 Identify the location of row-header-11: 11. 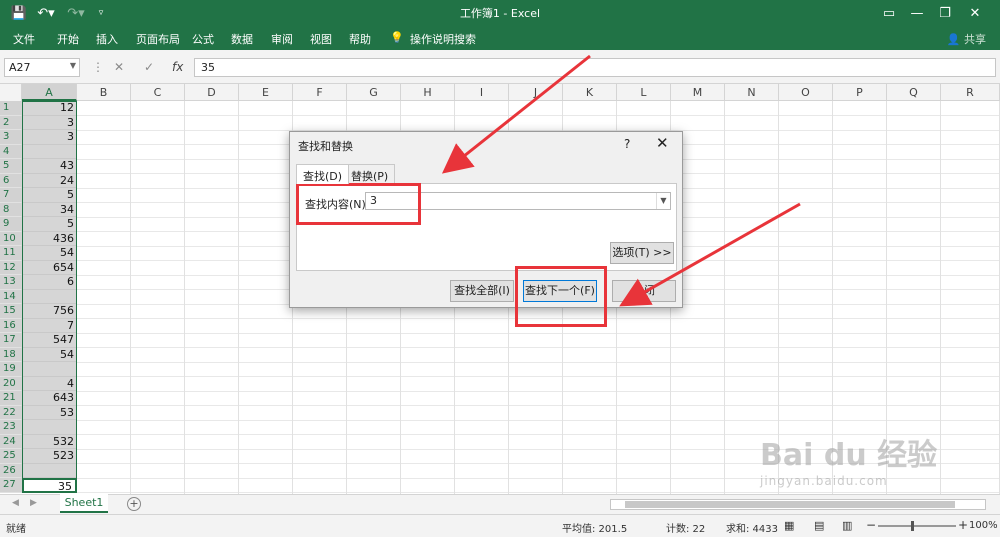
(11, 253).